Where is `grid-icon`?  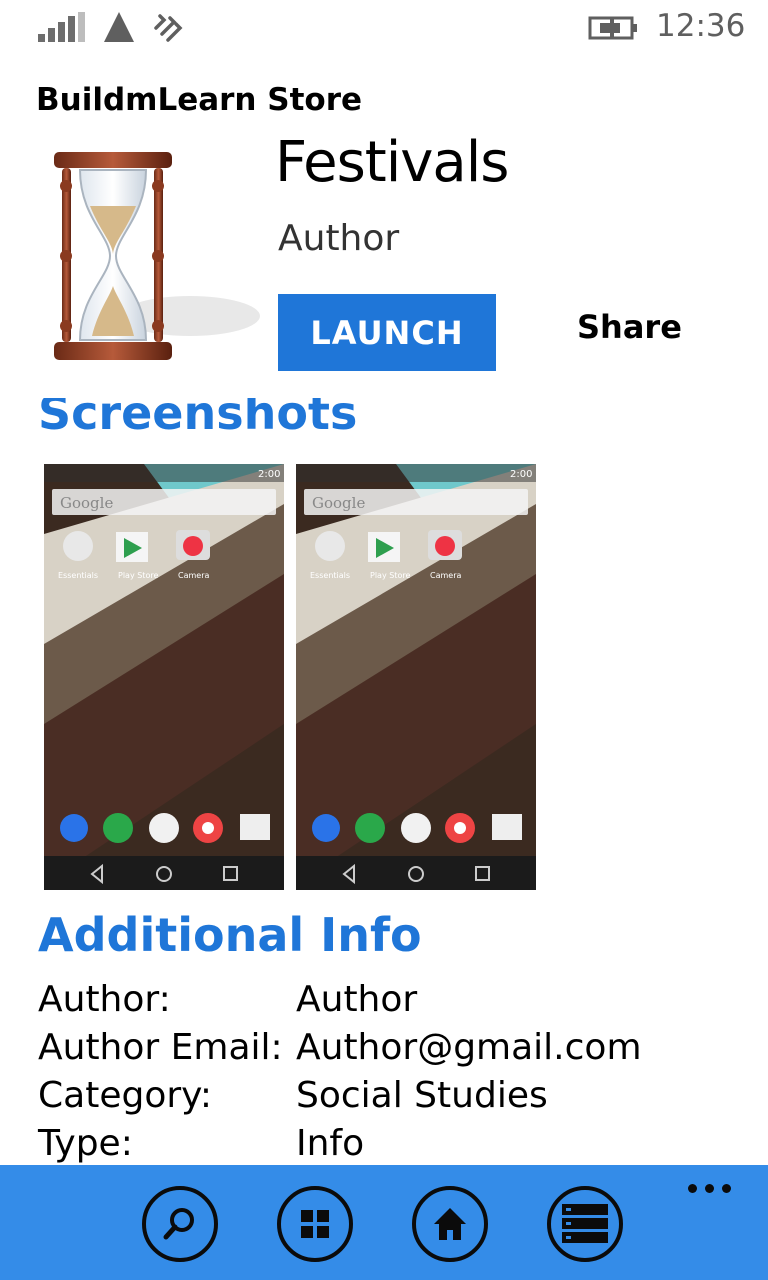 grid-icon is located at coordinates (315, 1224).